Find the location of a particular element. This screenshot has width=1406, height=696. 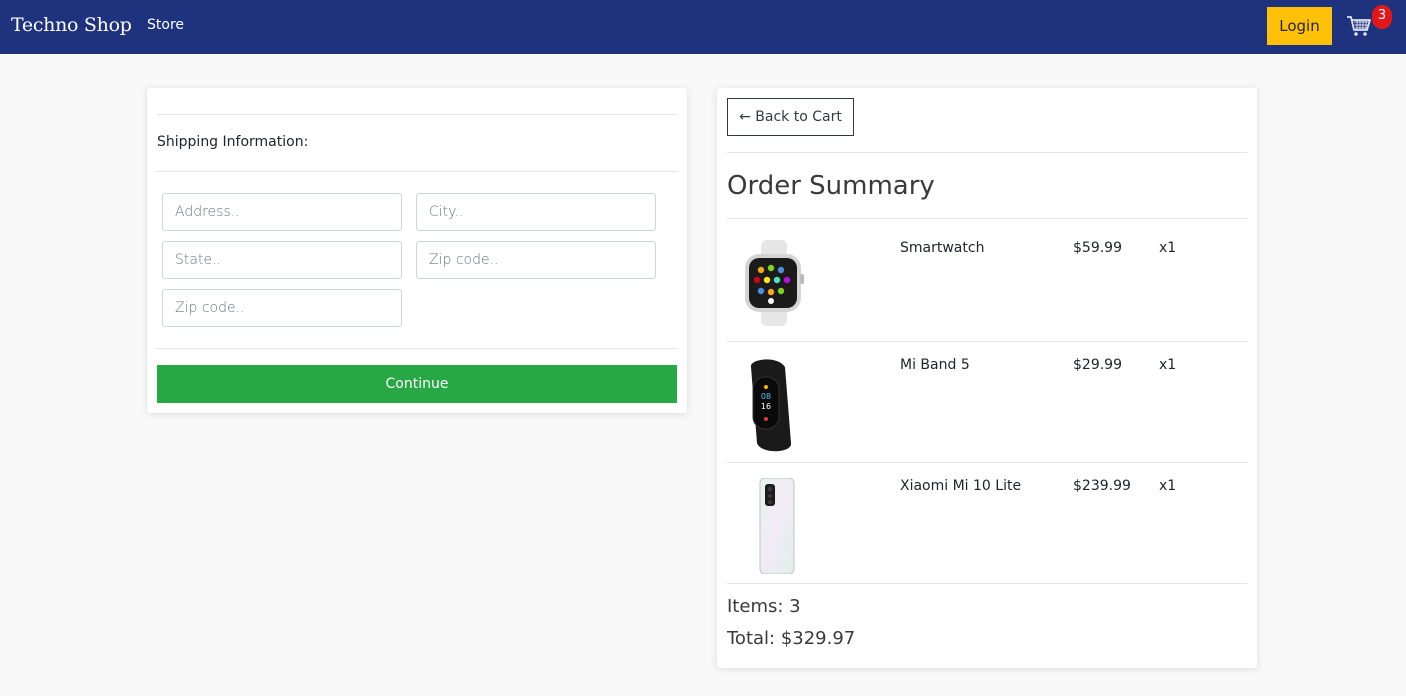

smartphone-image is located at coordinates (777, 526).